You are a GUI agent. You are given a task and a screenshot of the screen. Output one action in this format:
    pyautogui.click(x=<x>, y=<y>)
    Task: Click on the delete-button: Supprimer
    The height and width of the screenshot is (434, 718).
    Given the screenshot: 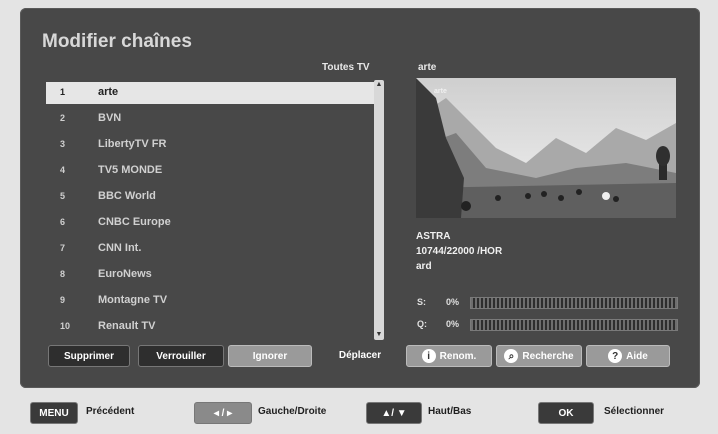 What is the action you would take?
    pyautogui.click(x=89, y=356)
    